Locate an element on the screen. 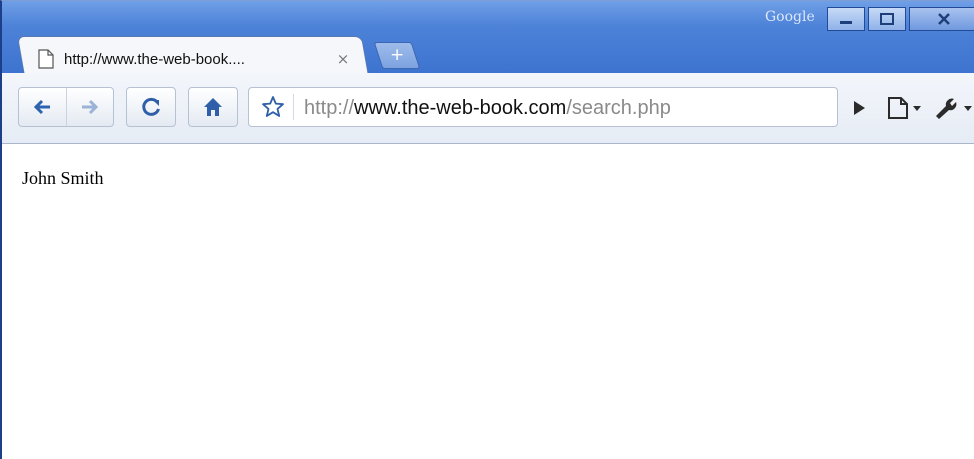 The image size is (974, 459). bookmark-star-button is located at coordinates (273, 107).